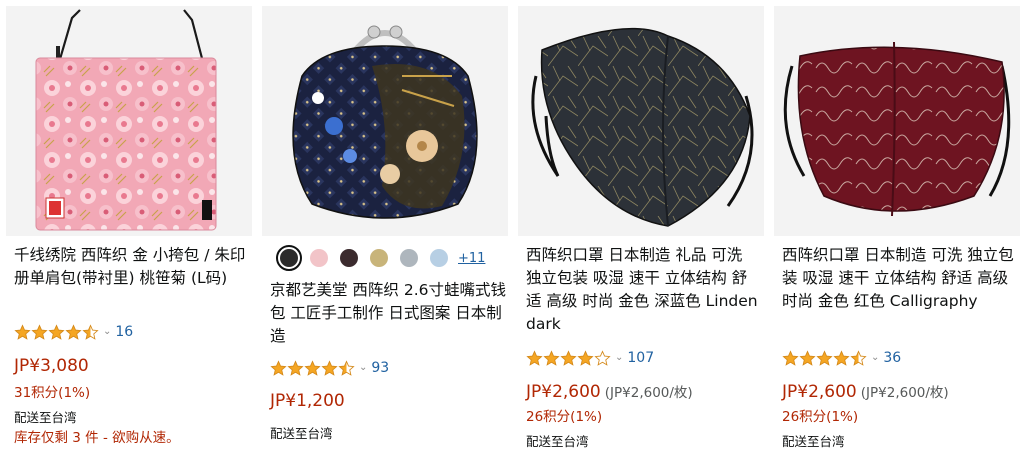 This screenshot has width=1024, height=450. What do you see at coordinates (124, 332) in the screenshot?
I see `review-count-link: 16` at bounding box center [124, 332].